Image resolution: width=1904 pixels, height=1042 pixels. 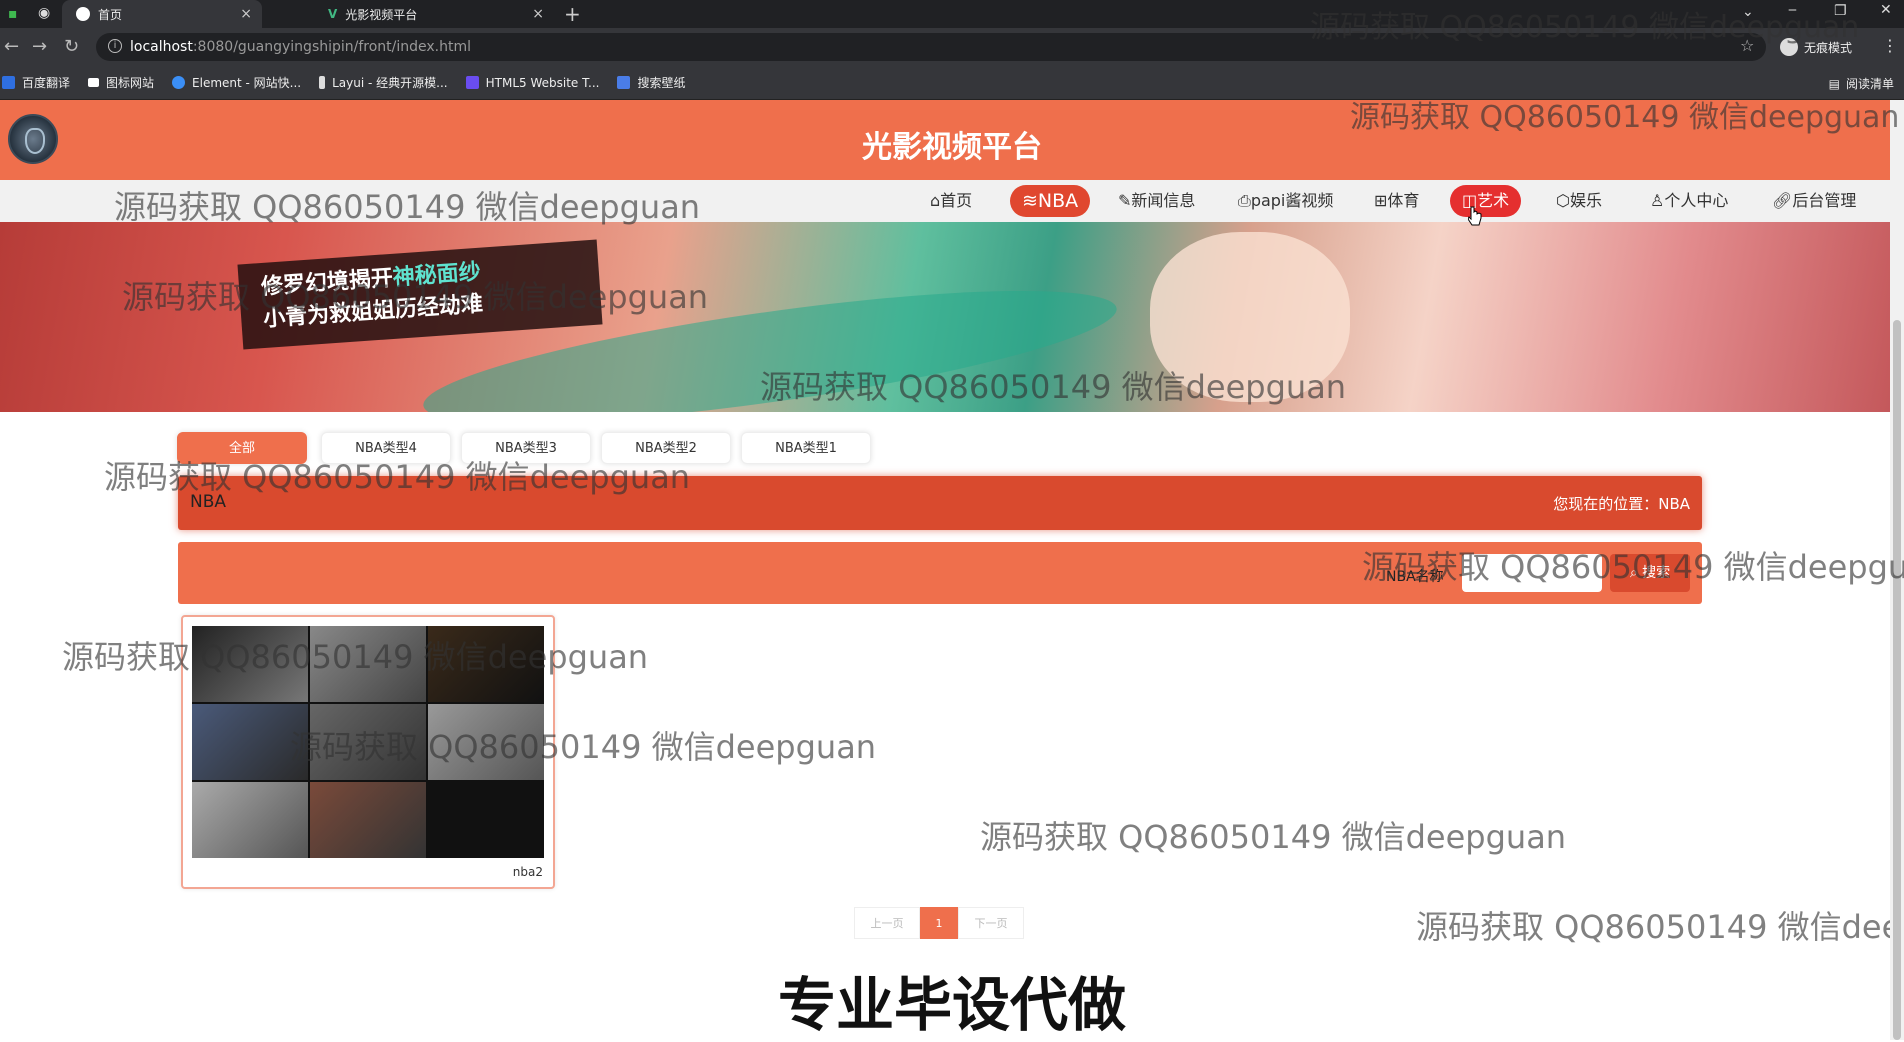 What do you see at coordinates (1058, 201) in the screenshot?
I see `nav-label: NBA` at bounding box center [1058, 201].